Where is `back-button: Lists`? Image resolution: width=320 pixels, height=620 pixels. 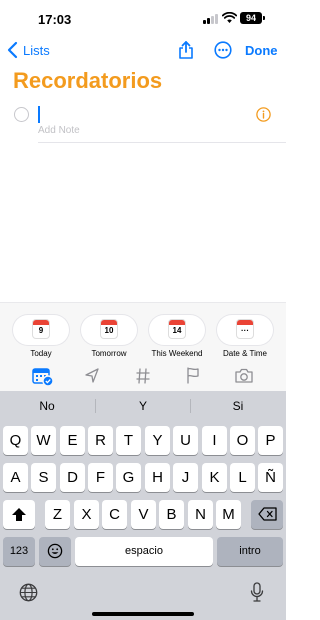 back-button: Lists is located at coordinates (28, 50).